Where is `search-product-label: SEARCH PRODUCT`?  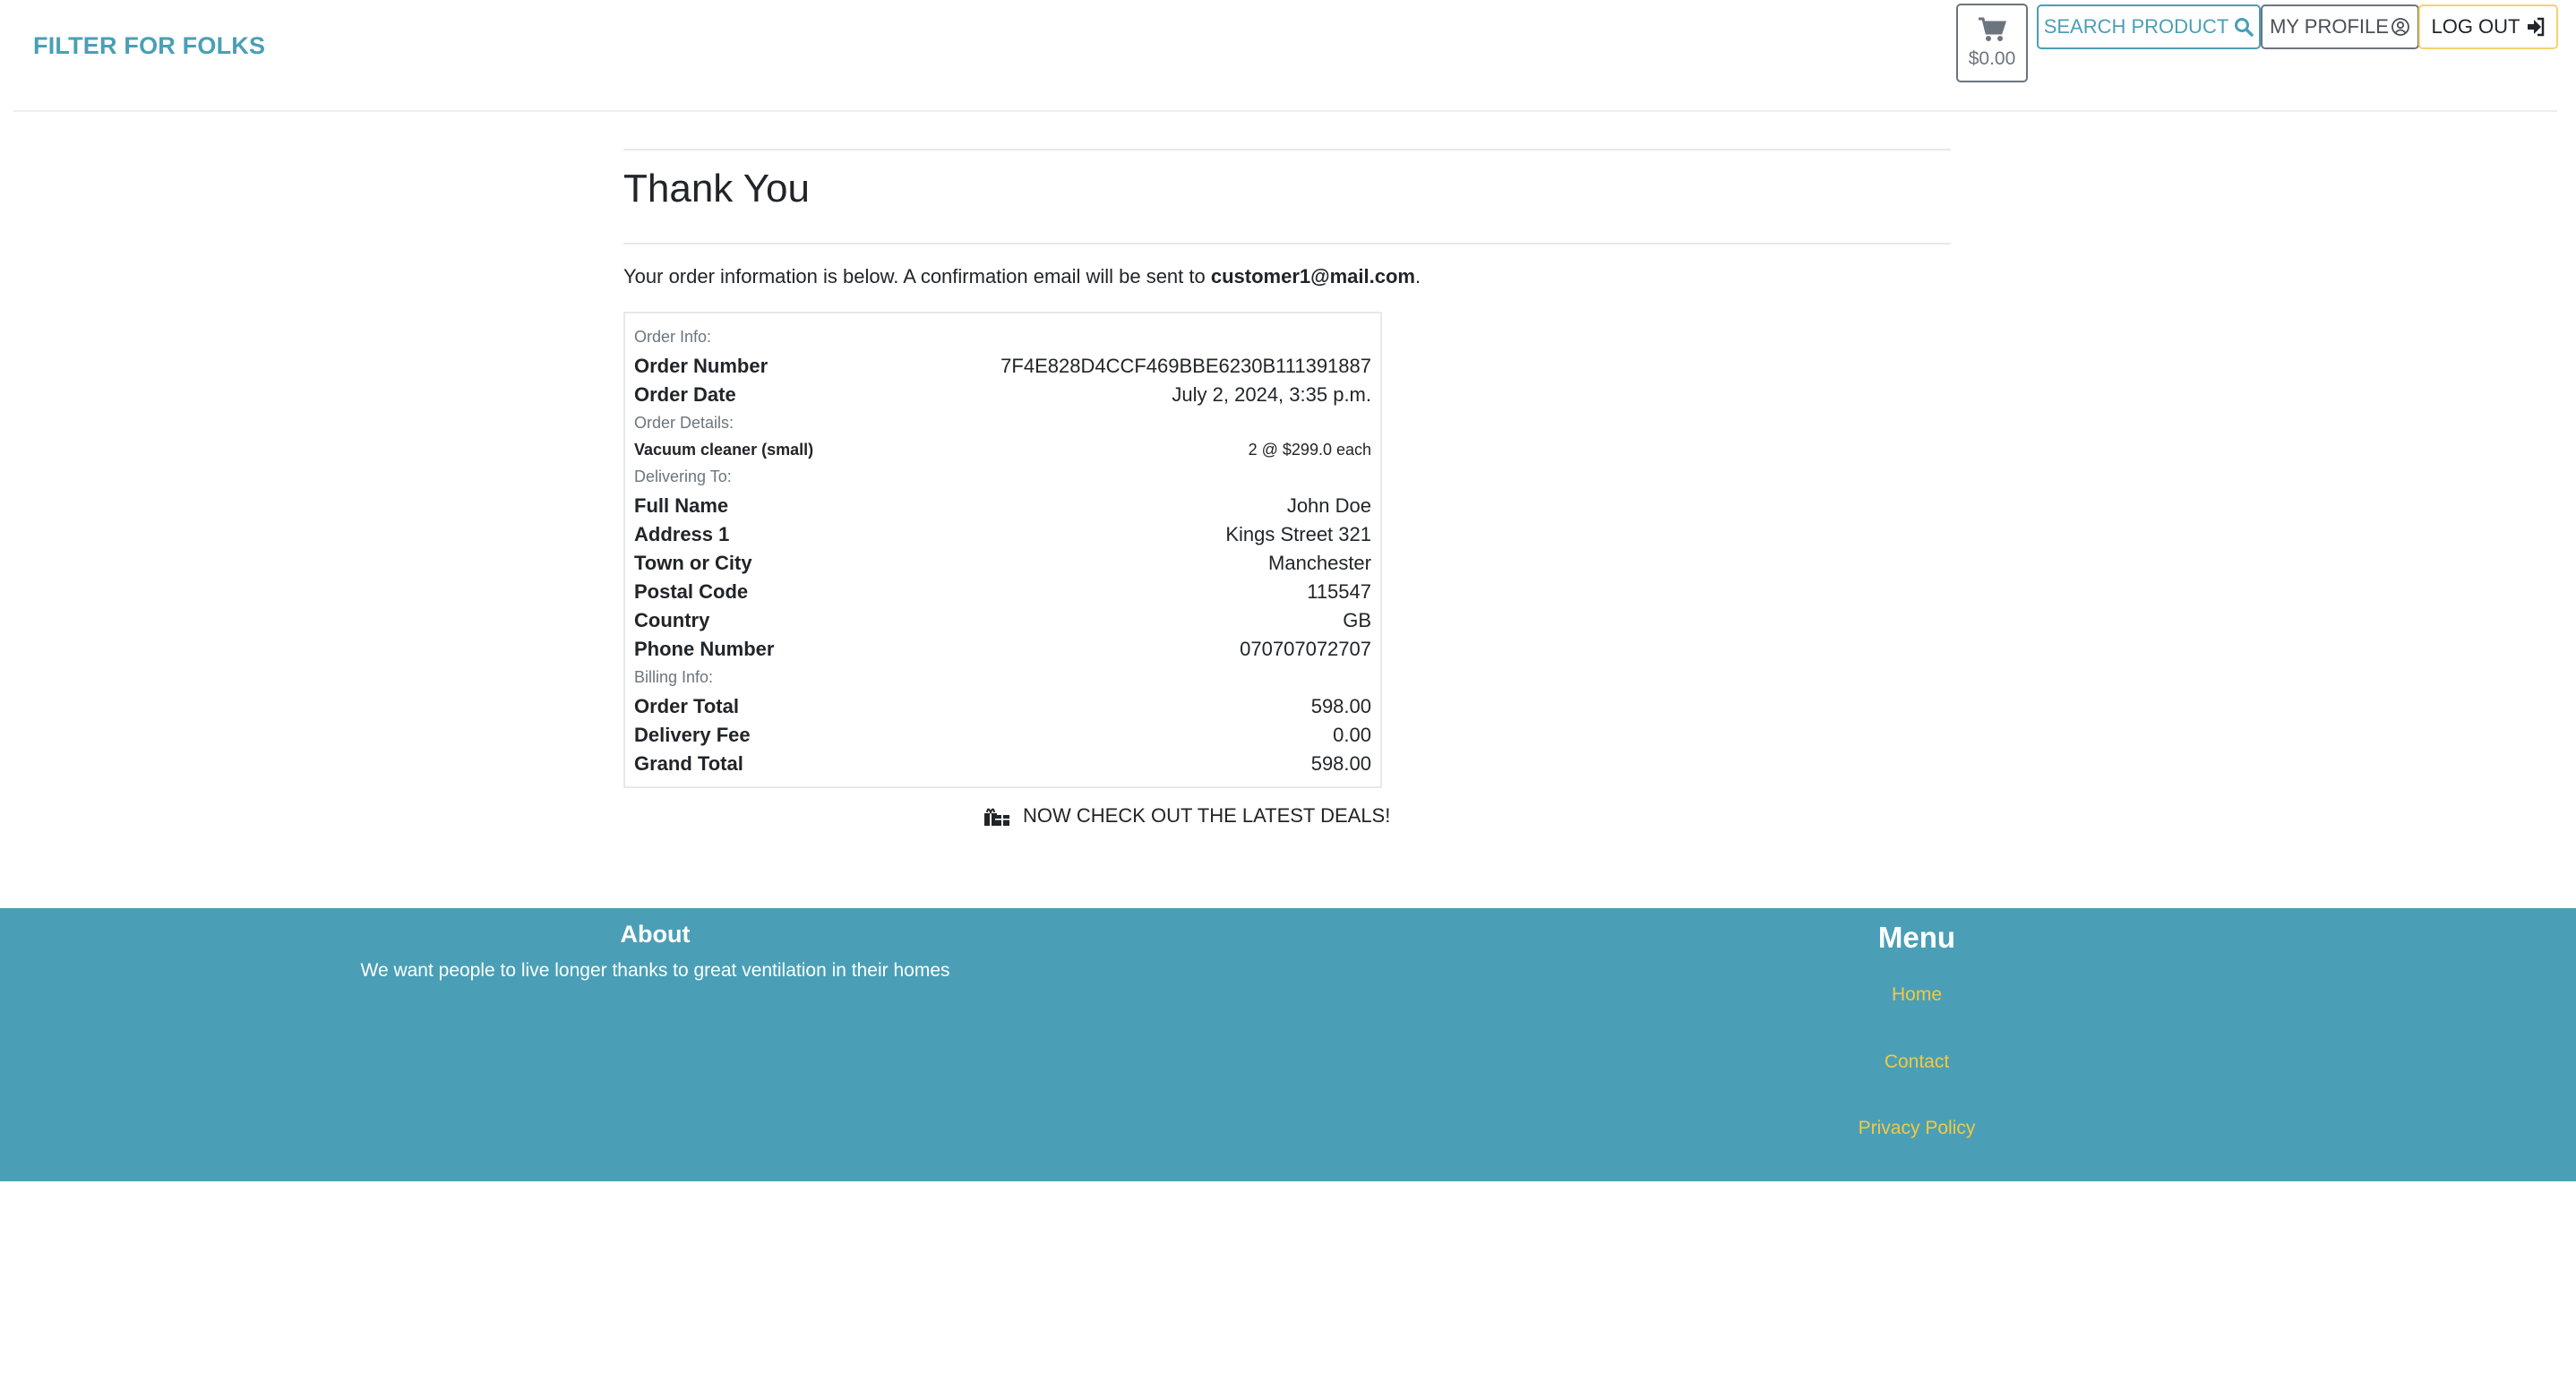 search-product-label: SEARCH PRODUCT is located at coordinates (2136, 27).